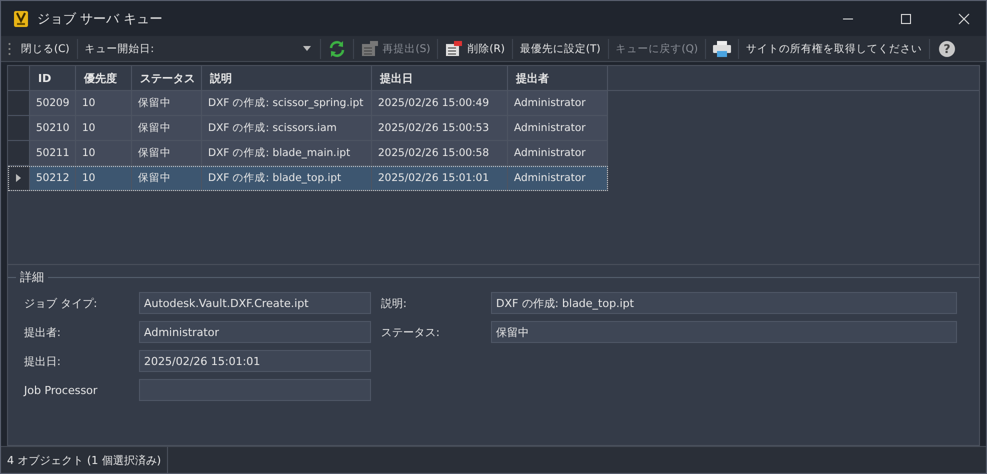  Describe the element at coordinates (287, 128) in the screenshot. I see `table-cell: DXF の作成: scissors.iam` at that location.